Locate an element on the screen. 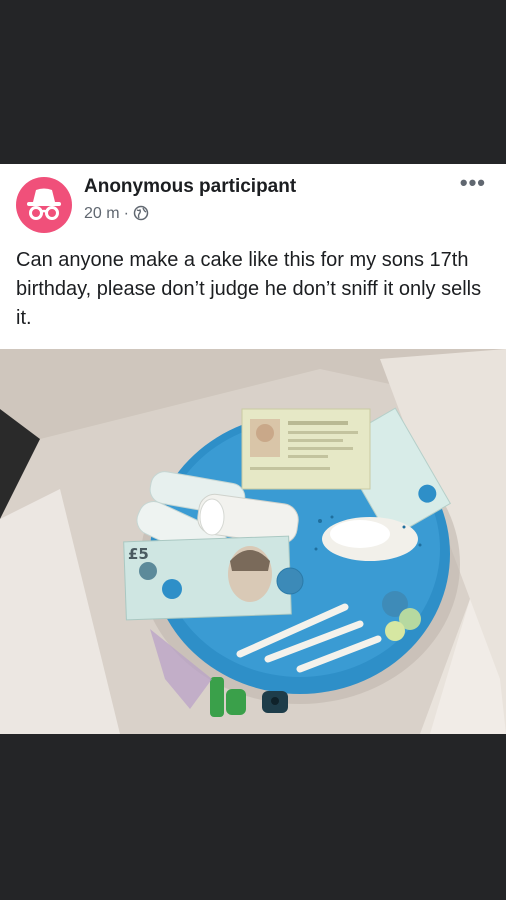  incognito-icon is located at coordinates (44, 204).